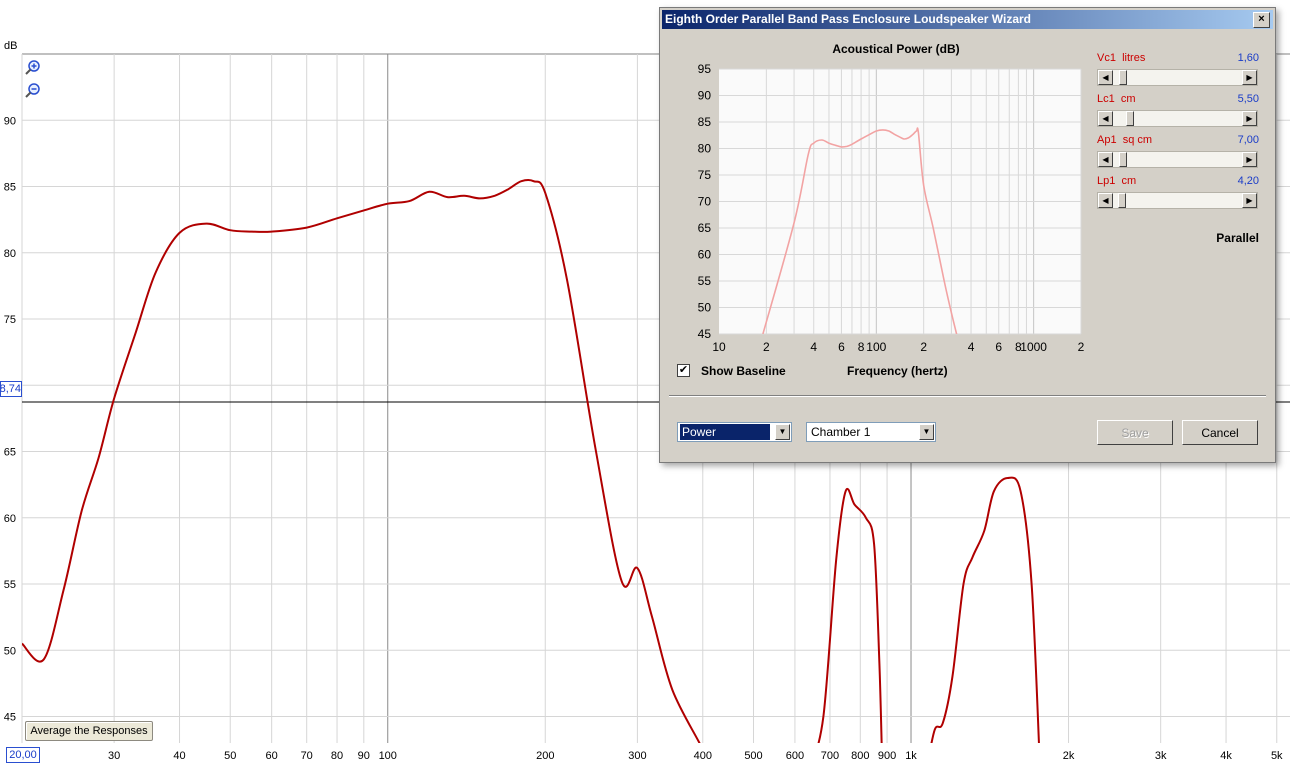 The height and width of the screenshot is (767, 1290). What do you see at coordinates (705, 175) in the screenshot?
I see `chart-y-tick-label: 75` at bounding box center [705, 175].